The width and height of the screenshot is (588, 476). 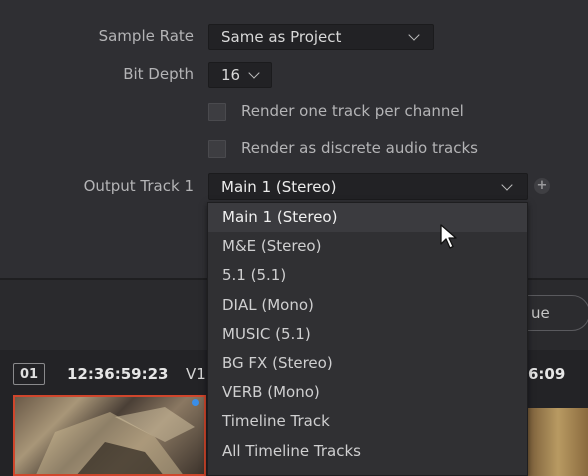 What do you see at coordinates (367, 218) in the screenshot?
I see `dropdown-item-main-1: Main 1 (Stereo)` at bounding box center [367, 218].